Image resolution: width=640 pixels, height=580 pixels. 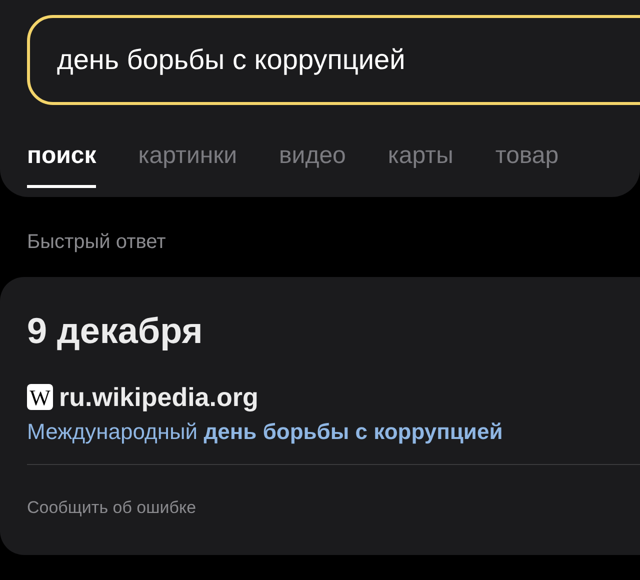 I want to click on tab: товар, so click(x=527, y=163).